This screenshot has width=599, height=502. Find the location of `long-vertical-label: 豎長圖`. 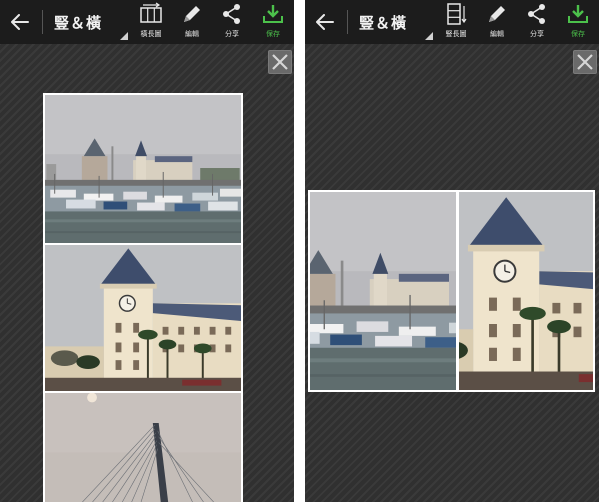

long-vertical-label: 豎長圖 is located at coordinates (456, 34).